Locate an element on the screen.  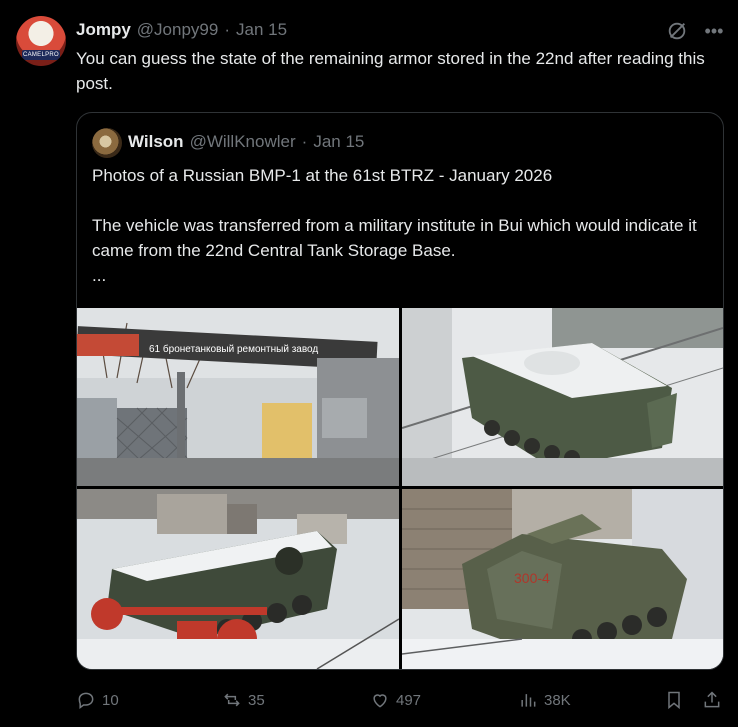
photo-bmp-rear-red is located at coordinates (238, 579).